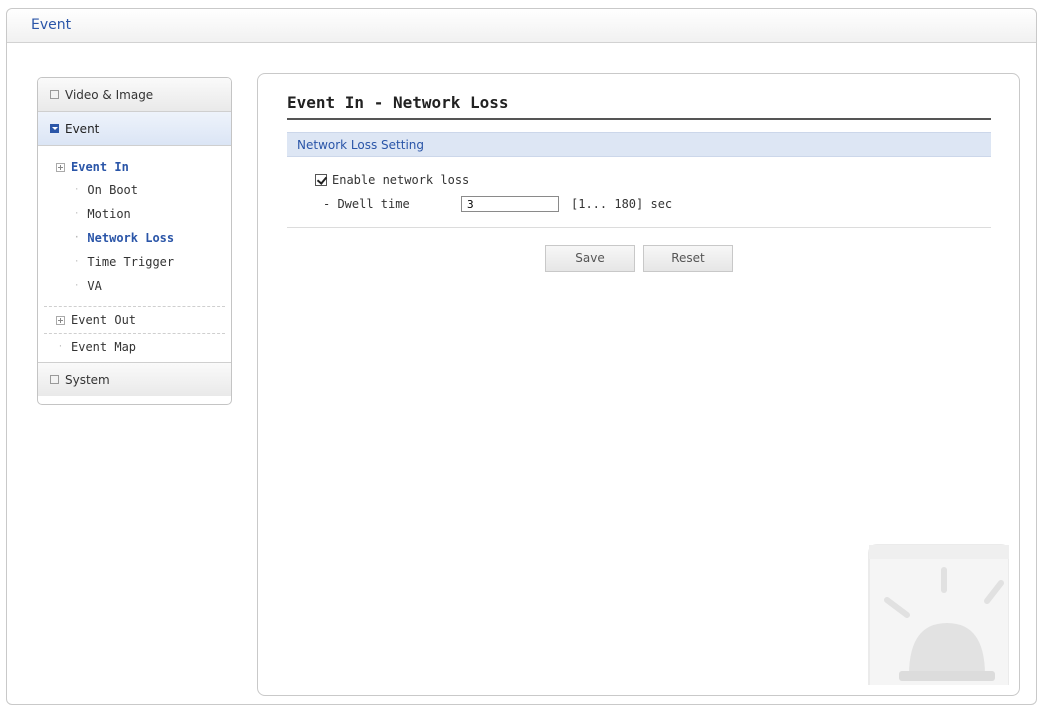 The width and height of the screenshot is (1041, 711). Describe the element at coordinates (100, 167) in the screenshot. I see `sidebar-group-label: Event In` at that location.